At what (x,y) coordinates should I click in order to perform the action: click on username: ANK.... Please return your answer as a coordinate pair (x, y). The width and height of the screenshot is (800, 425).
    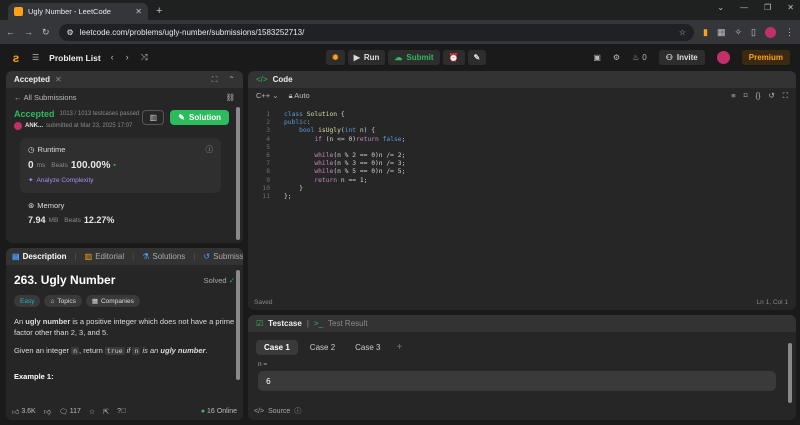
    Looking at the image, I should click on (34, 126).